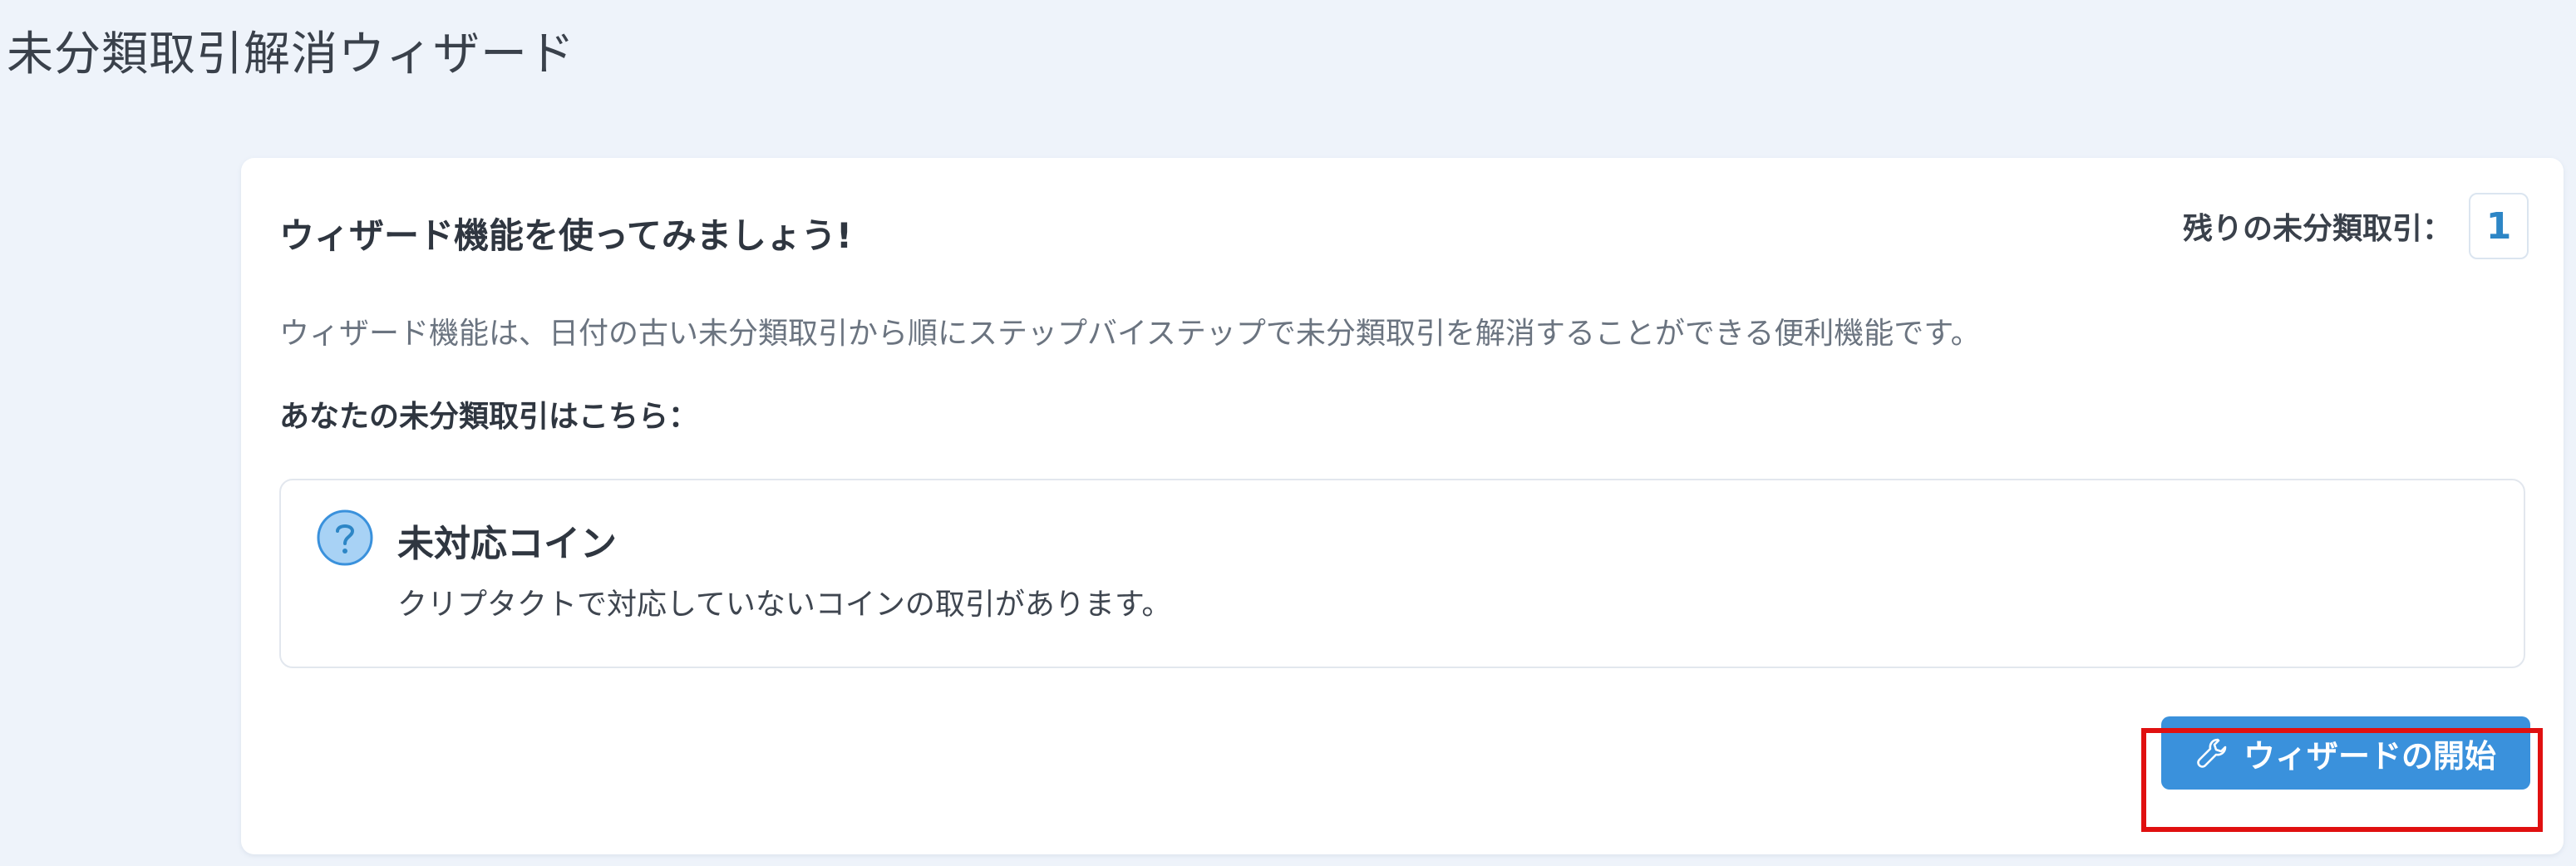  What do you see at coordinates (507, 544) in the screenshot?
I see `issue-title: 未対応コイン` at bounding box center [507, 544].